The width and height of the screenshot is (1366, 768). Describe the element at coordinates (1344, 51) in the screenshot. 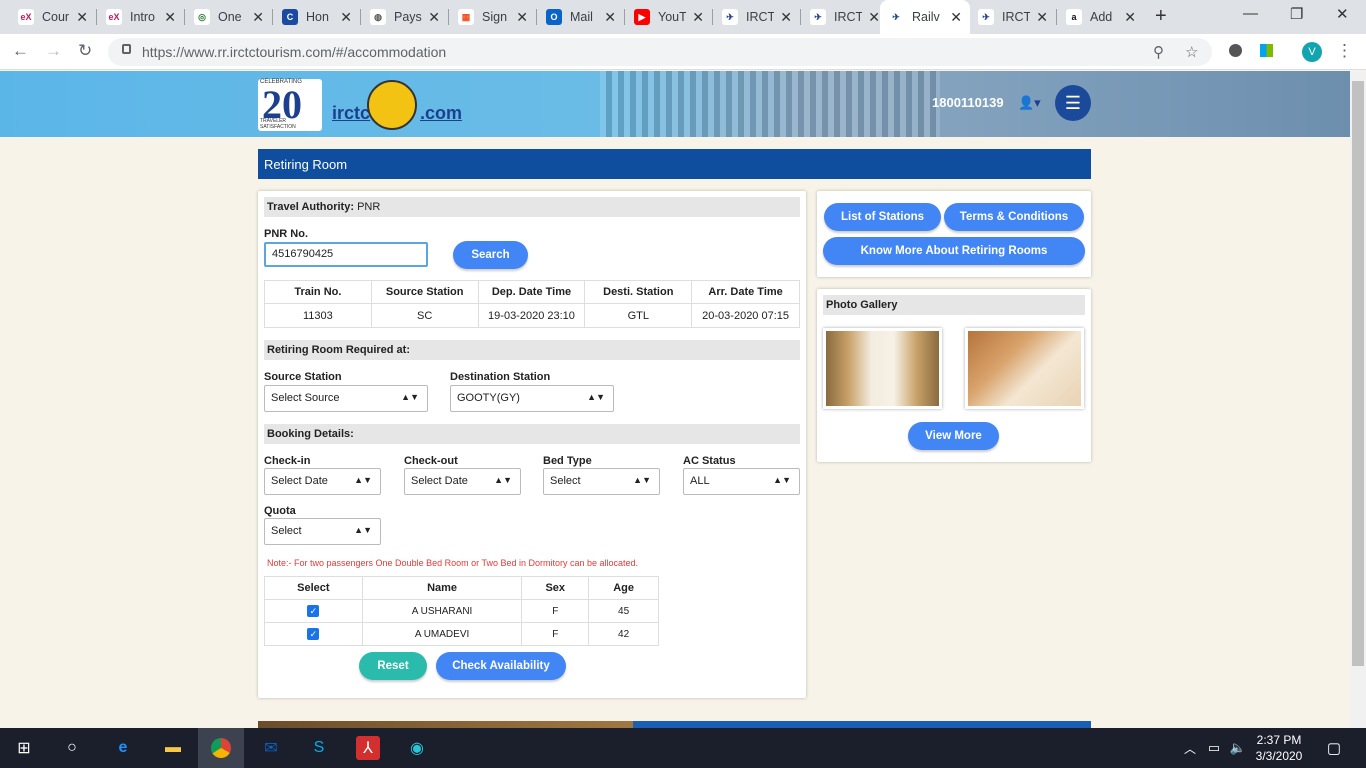

I see `more-menu-icon: ⋮` at that location.